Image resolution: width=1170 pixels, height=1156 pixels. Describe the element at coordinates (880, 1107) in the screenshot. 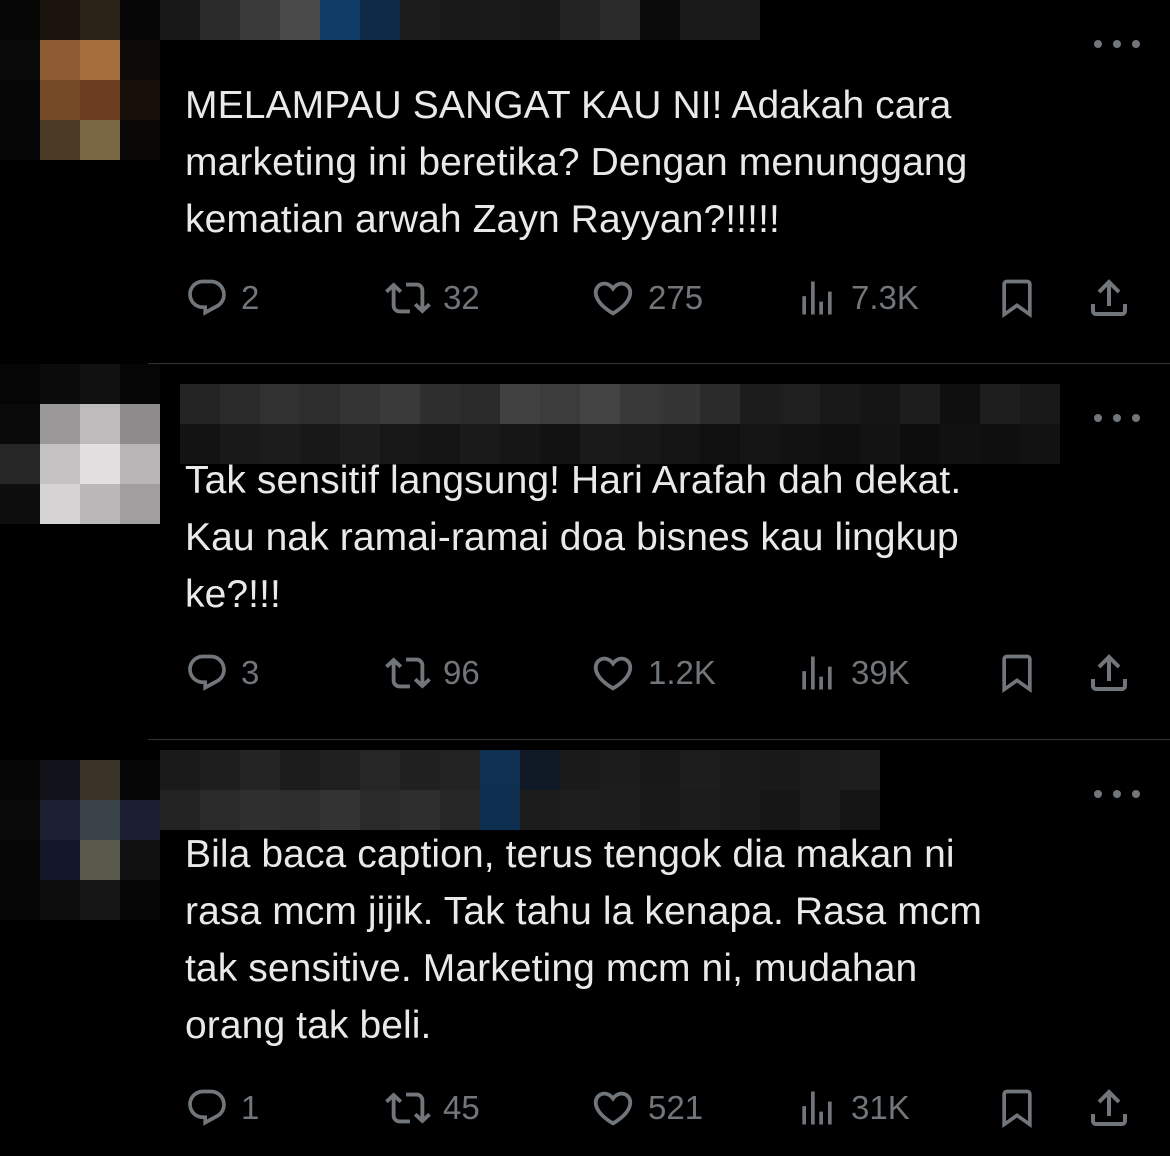

I see `views-count: 31K` at that location.